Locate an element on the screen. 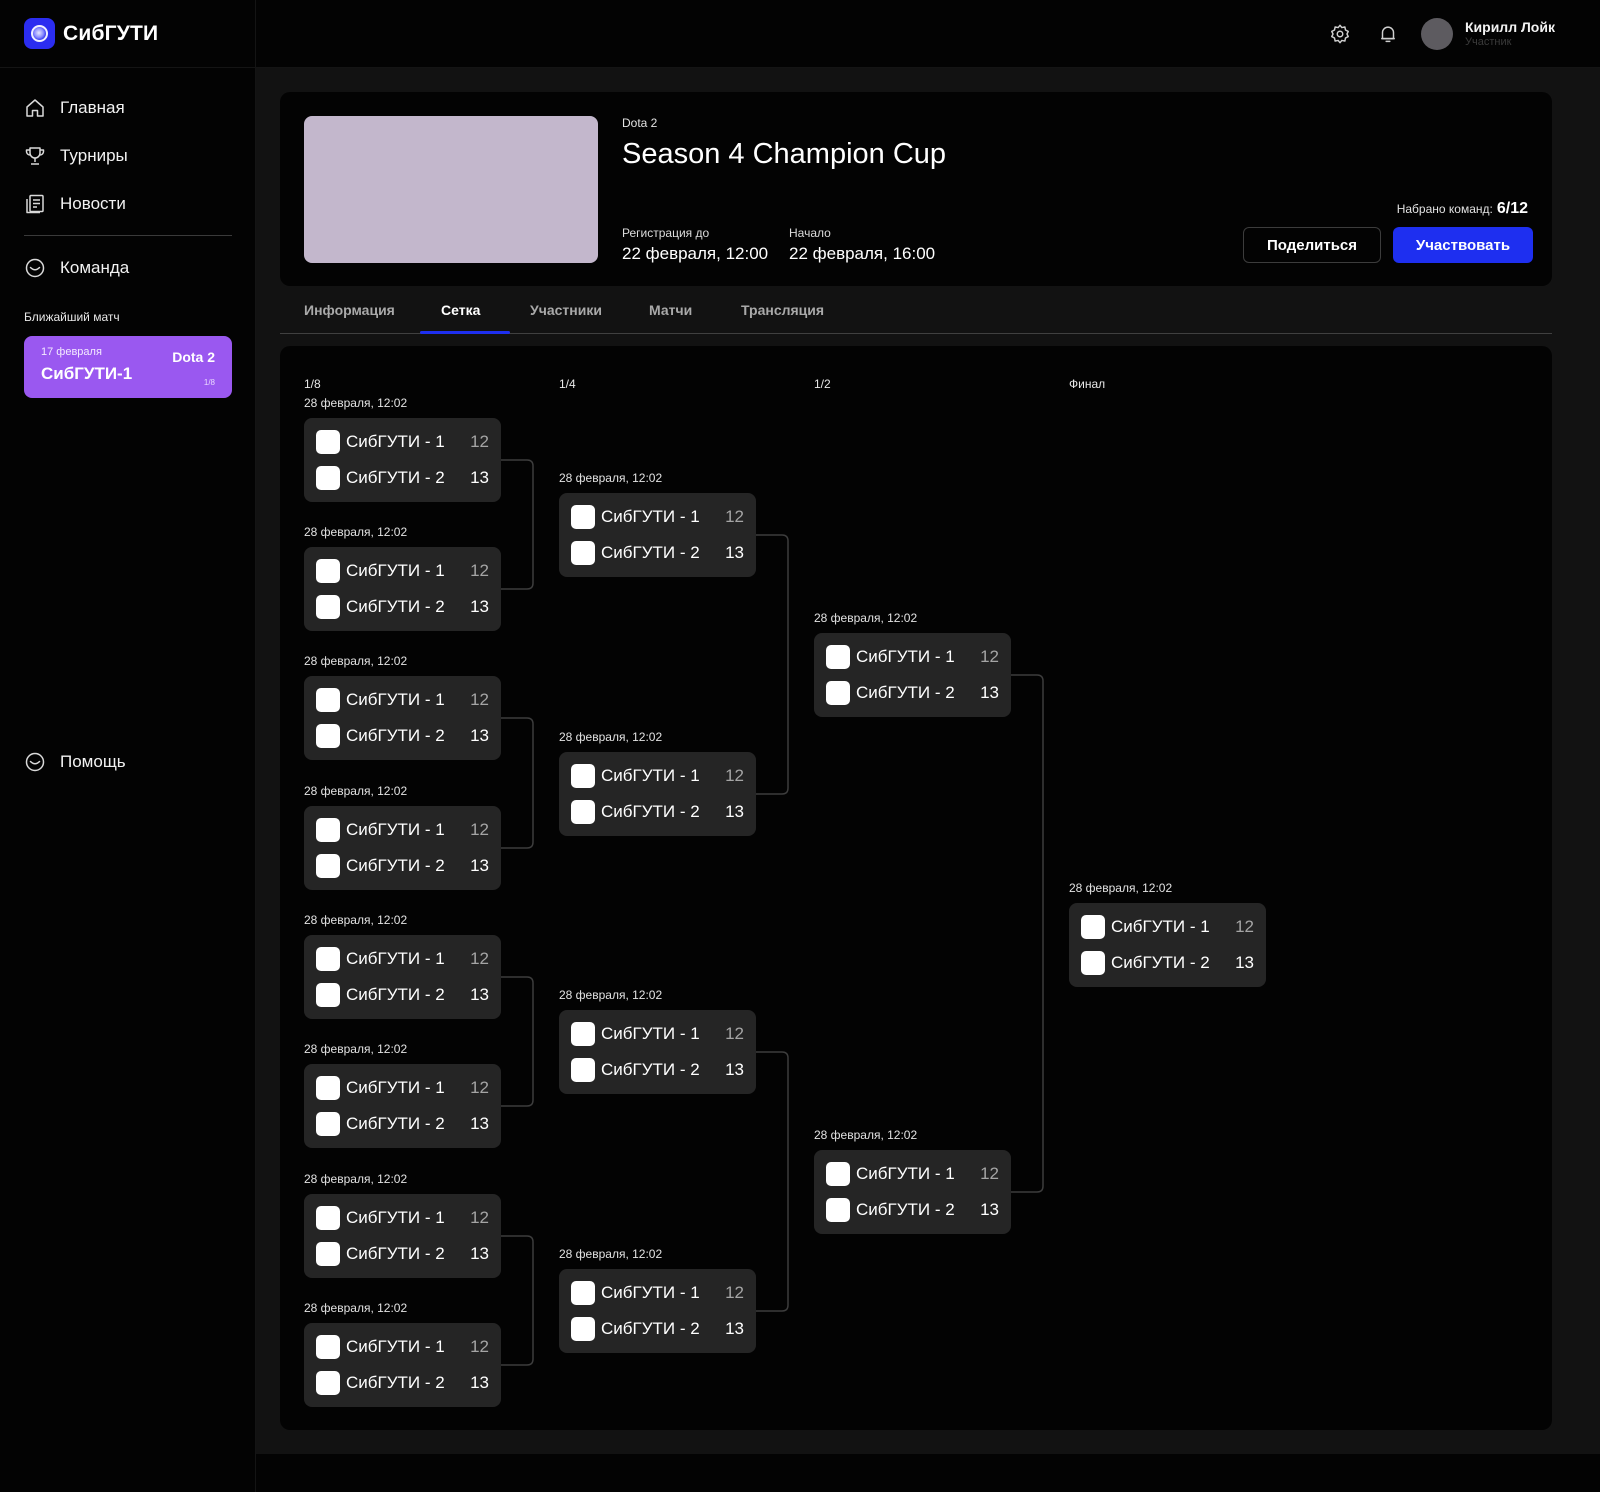 This screenshot has width=1600, height=1492. registration-label: Регистрация до is located at coordinates (666, 233).